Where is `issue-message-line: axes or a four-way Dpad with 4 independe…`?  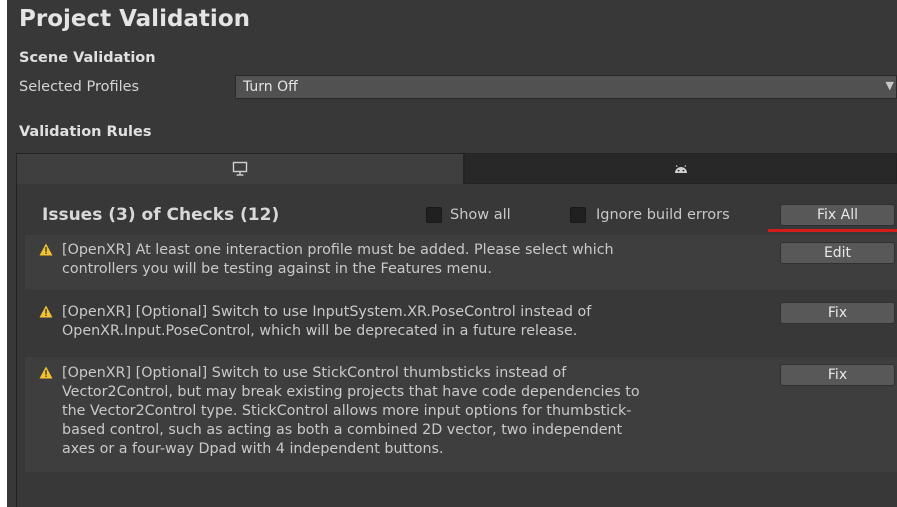
issue-message-line: axes or a four-way Dpad with 4 independe… is located at coordinates (253, 449).